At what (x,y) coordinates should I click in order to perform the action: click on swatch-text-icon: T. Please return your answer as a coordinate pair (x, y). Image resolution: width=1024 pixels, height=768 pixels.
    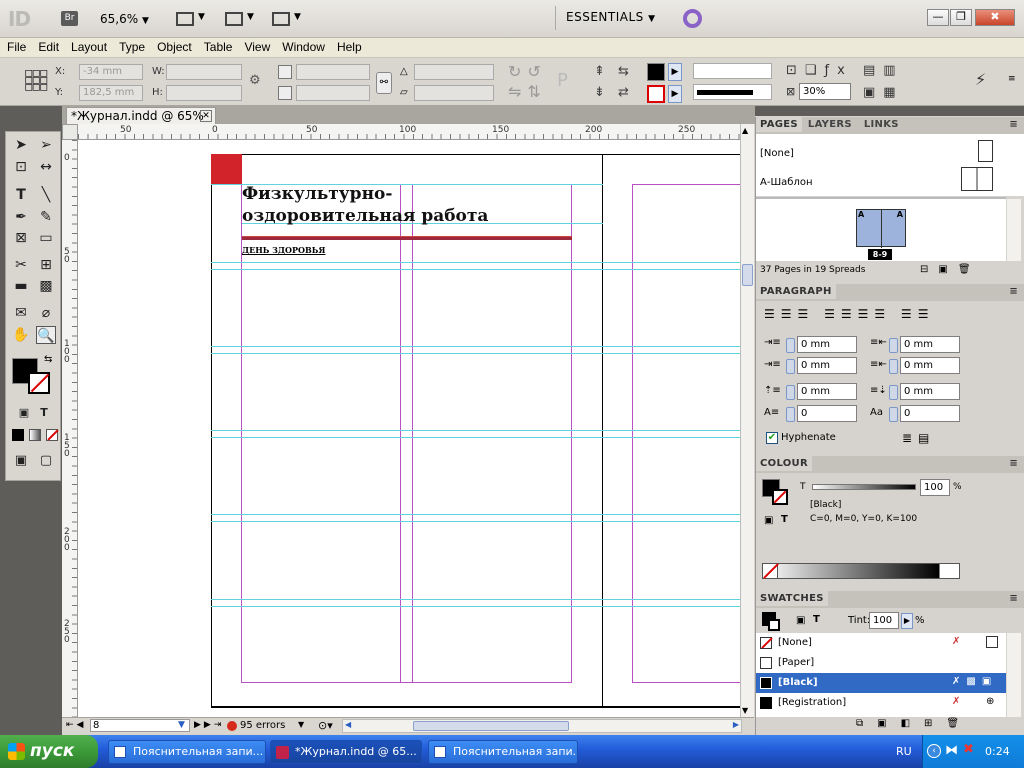
    Looking at the image, I should click on (816, 619).